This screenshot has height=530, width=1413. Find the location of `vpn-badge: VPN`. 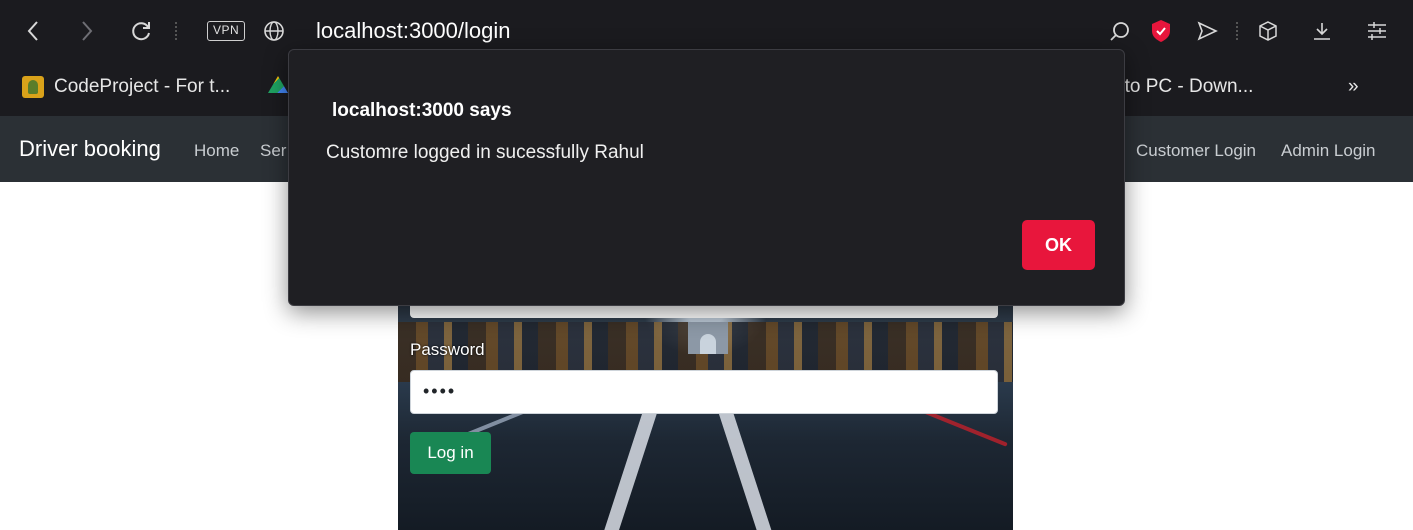

vpn-badge: VPN is located at coordinates (226, 31).